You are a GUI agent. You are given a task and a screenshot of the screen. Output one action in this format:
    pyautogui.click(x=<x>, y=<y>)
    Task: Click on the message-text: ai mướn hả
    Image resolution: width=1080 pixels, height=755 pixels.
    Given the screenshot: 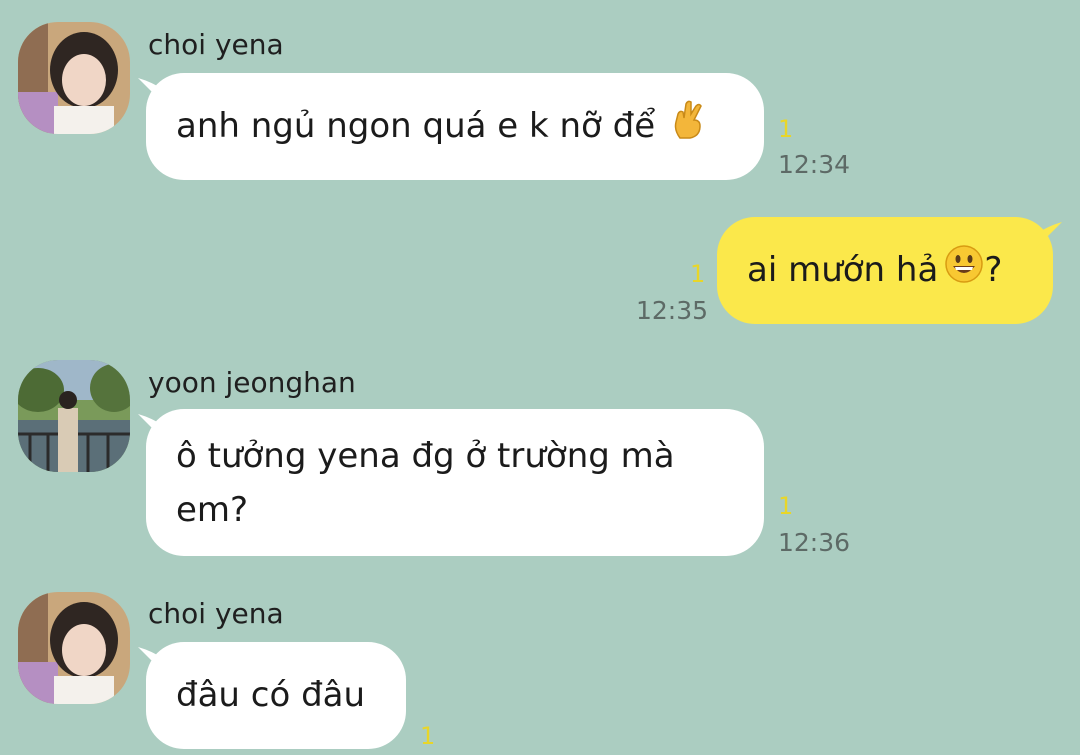 What is the action you would take?
    pyautogui.click(x=843, y=270)
    